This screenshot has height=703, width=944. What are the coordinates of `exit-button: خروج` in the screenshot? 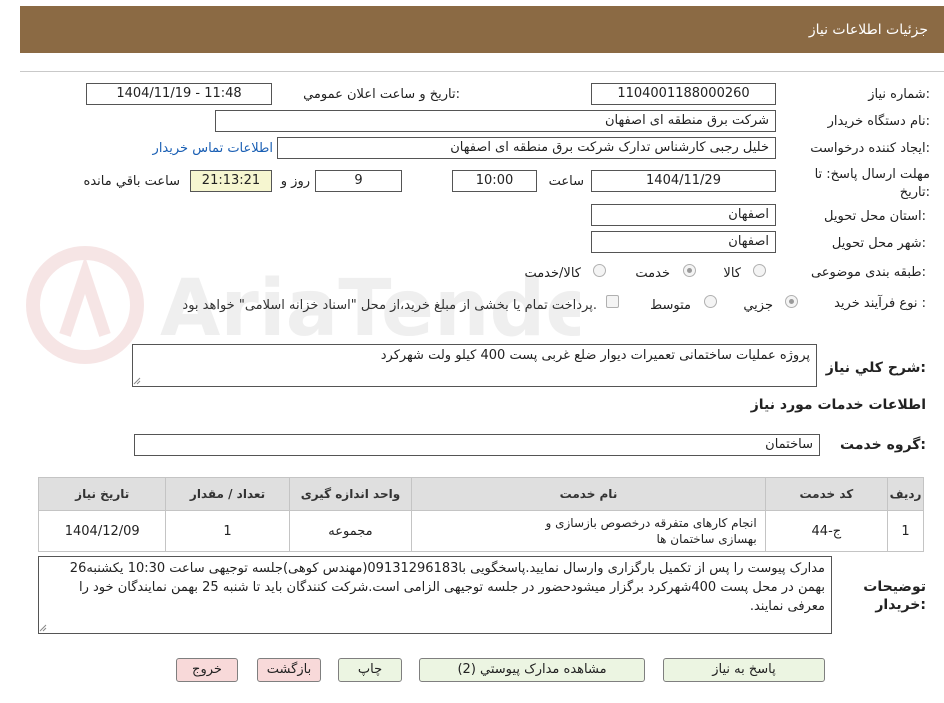 It's located at (207, 670).